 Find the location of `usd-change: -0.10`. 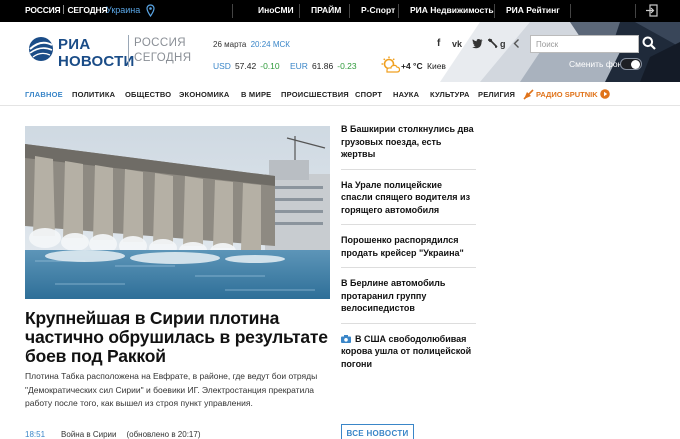

usd-change: -0.10 is located at coordinates (270, 66).